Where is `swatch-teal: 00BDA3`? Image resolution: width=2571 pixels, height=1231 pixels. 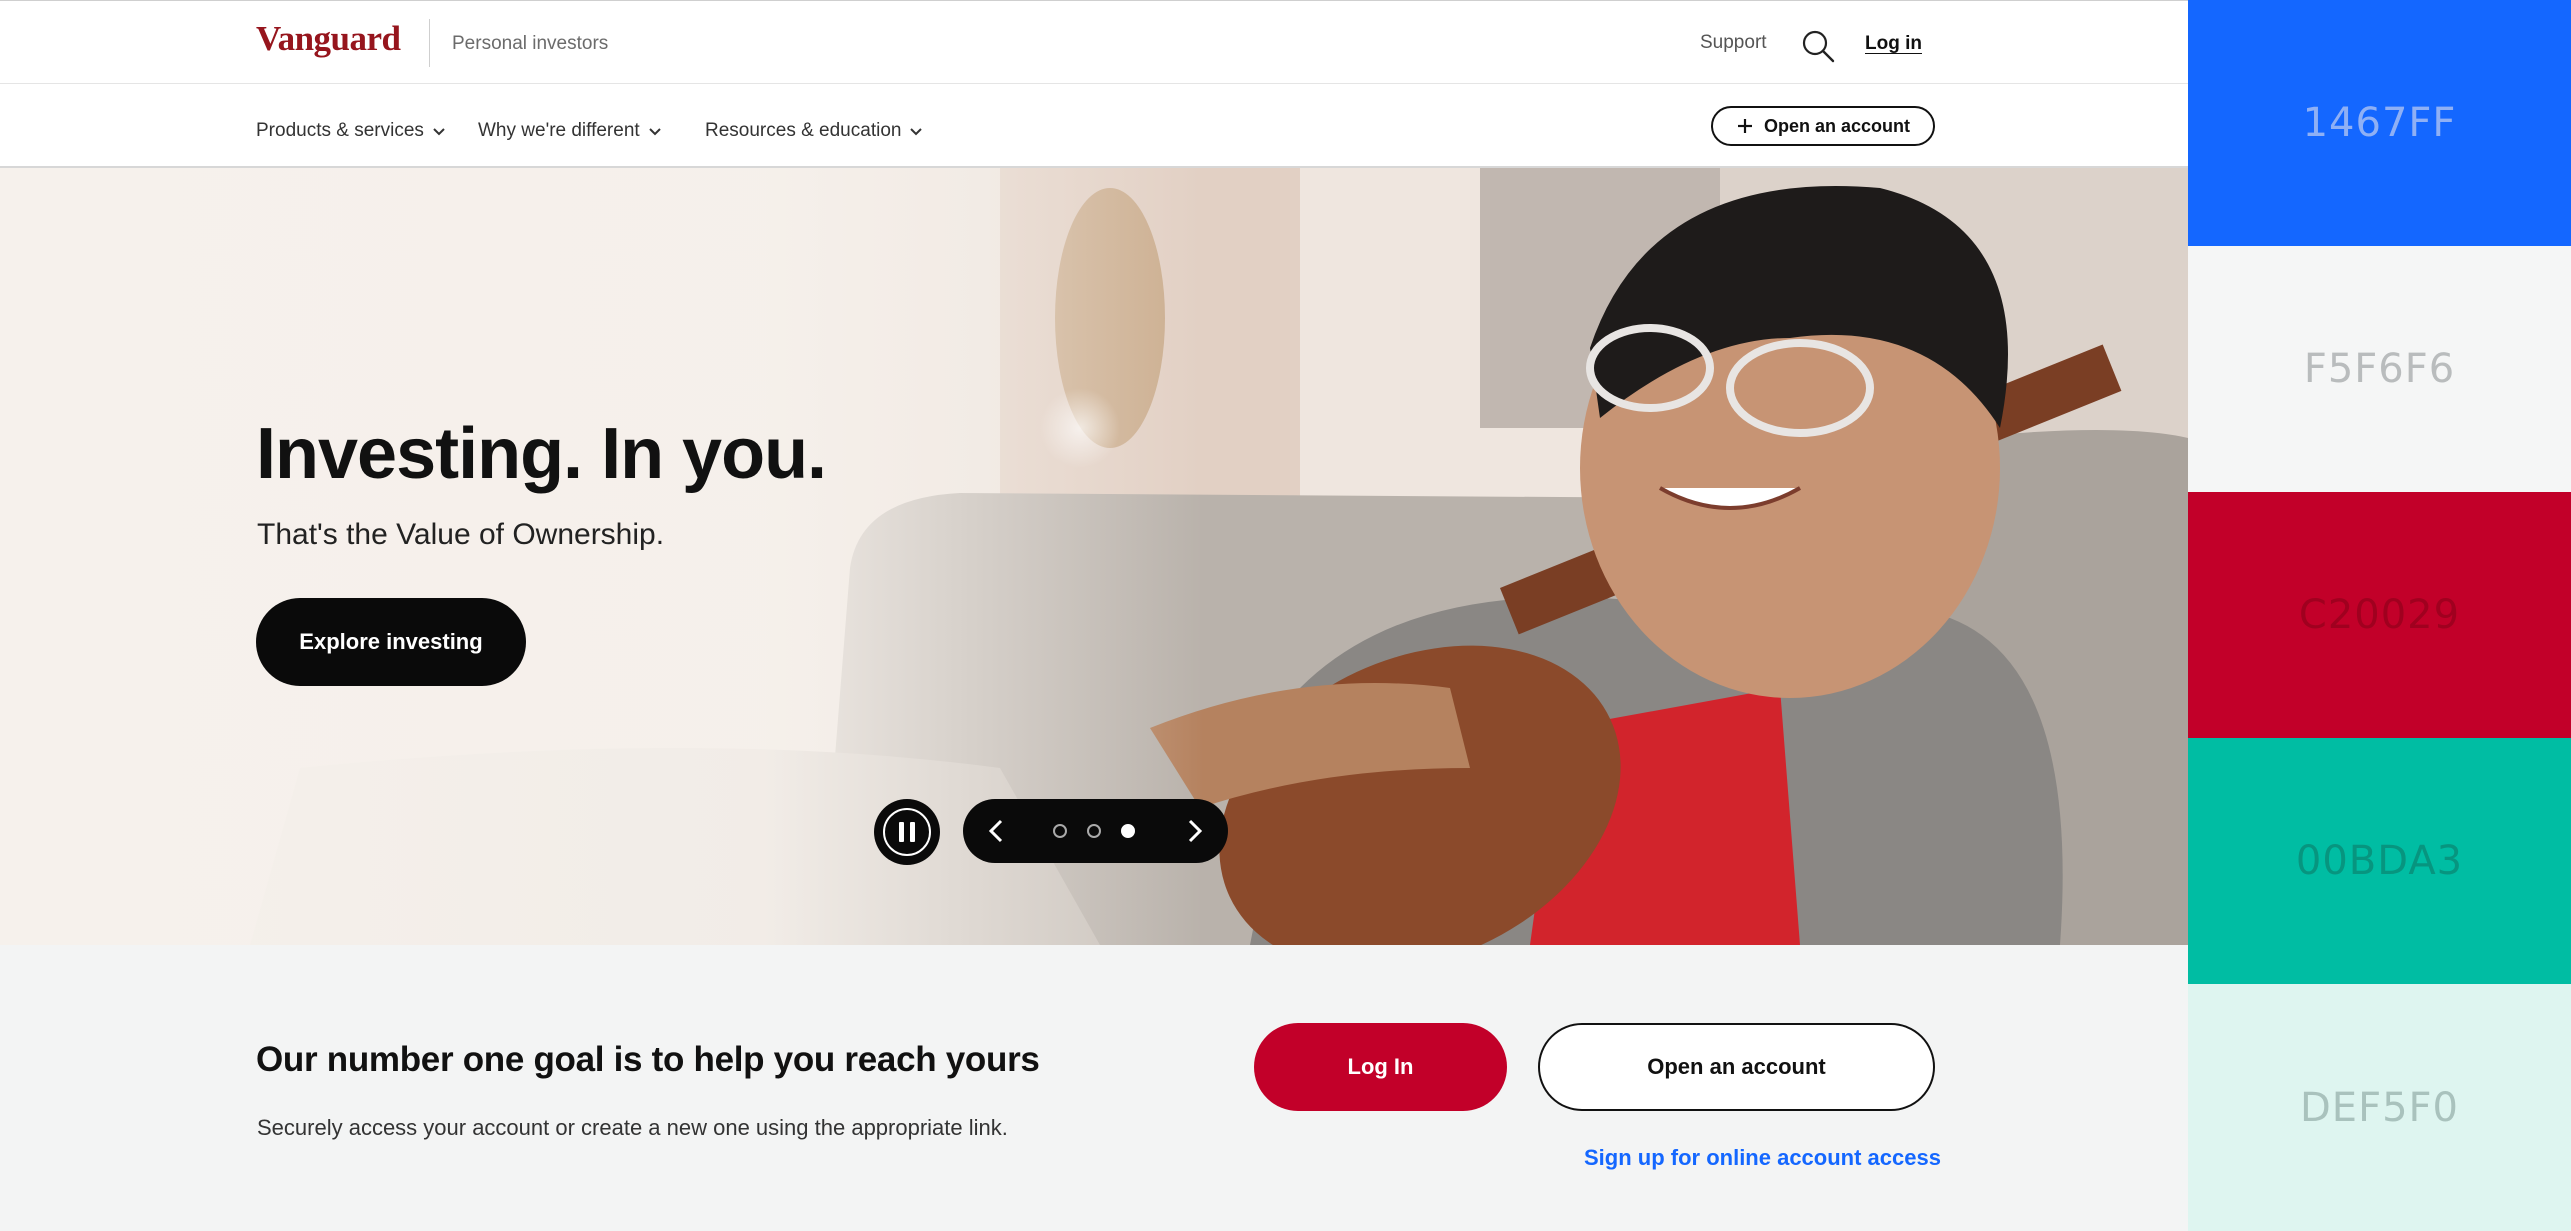 swatch-teal: 00BDA3 is located at coordinates (2379, 861).